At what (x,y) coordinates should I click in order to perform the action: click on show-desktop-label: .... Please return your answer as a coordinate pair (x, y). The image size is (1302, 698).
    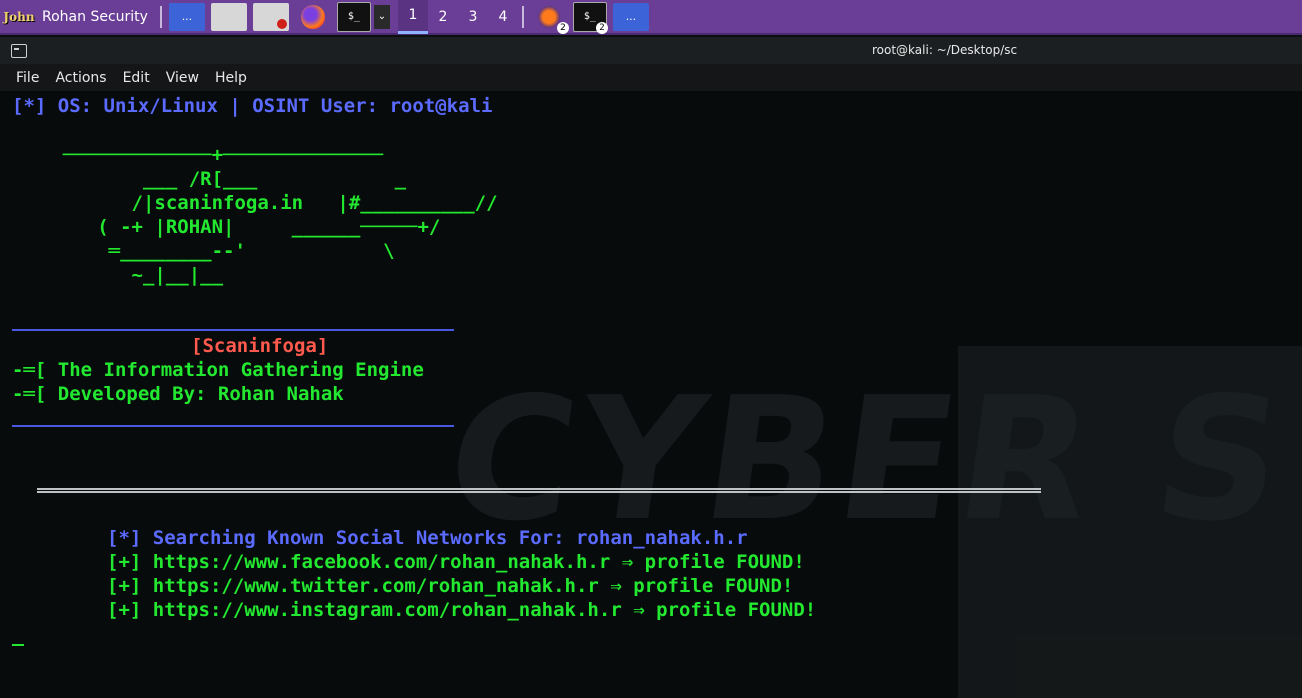
    Looking at the image, I should click on (187, 16).